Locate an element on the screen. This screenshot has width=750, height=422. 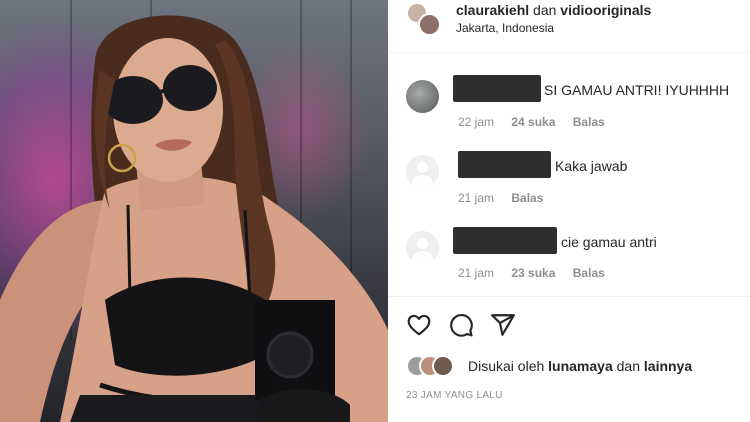
comment-meta: 21 jam 23 suka Balas is located at coordinates (538, 273).